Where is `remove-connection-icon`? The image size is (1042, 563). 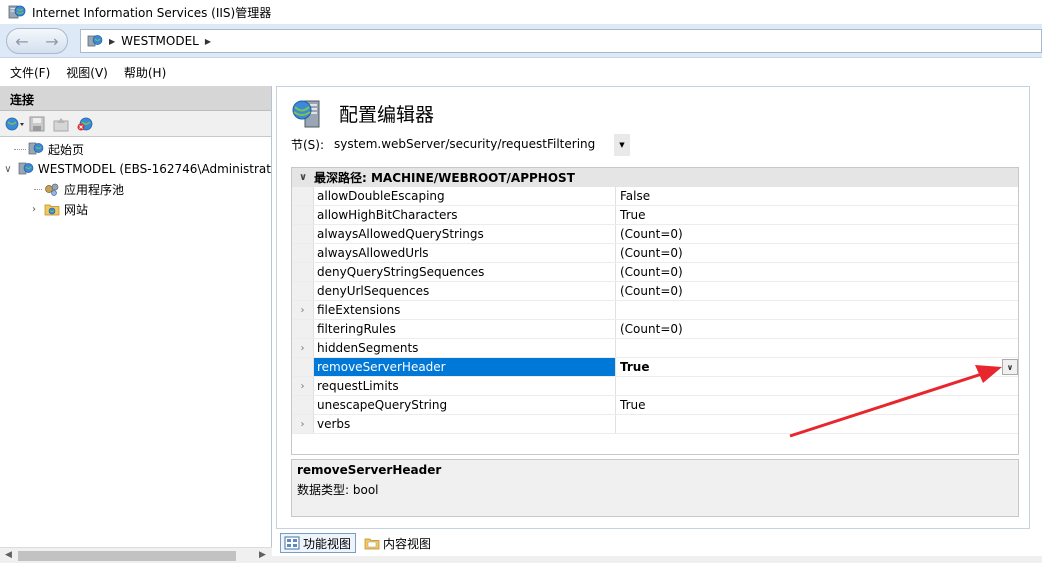 remove-connection-icon is located at coordinates (85, 124).